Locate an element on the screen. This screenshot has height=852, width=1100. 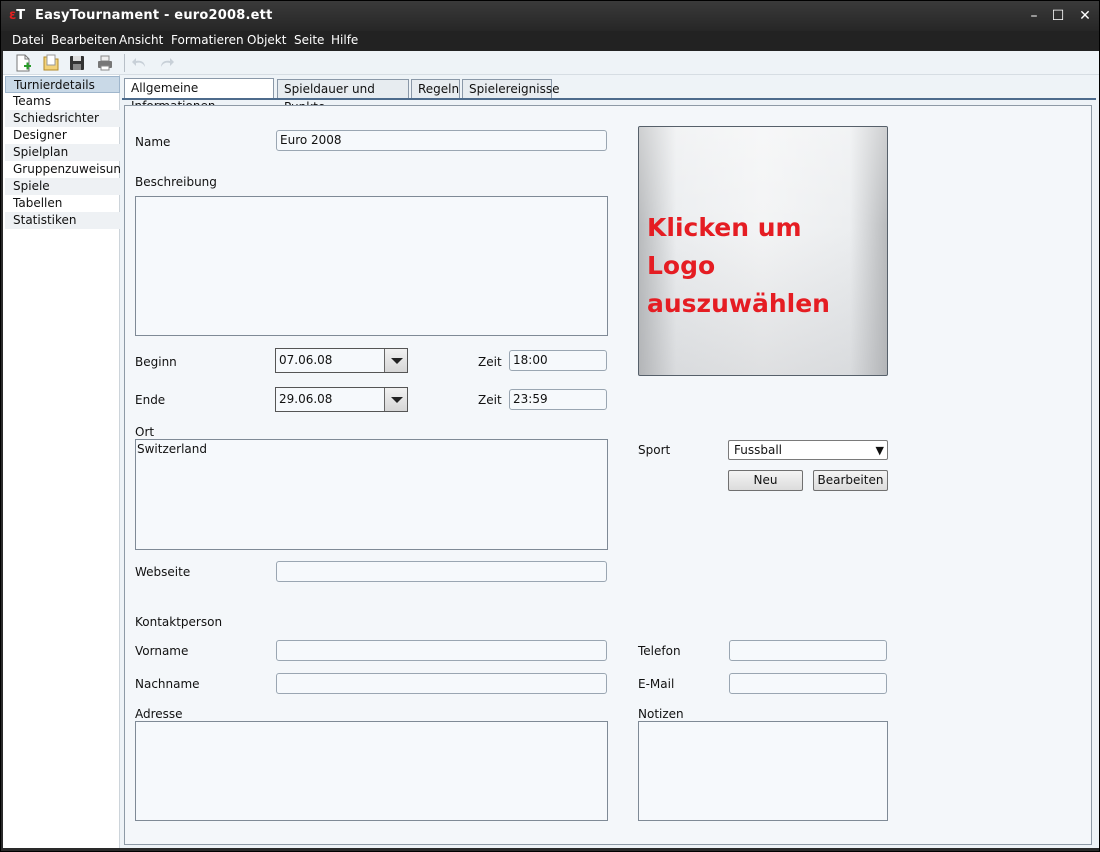
menu-objekt: Objekt is located at coordinates (266, 40).